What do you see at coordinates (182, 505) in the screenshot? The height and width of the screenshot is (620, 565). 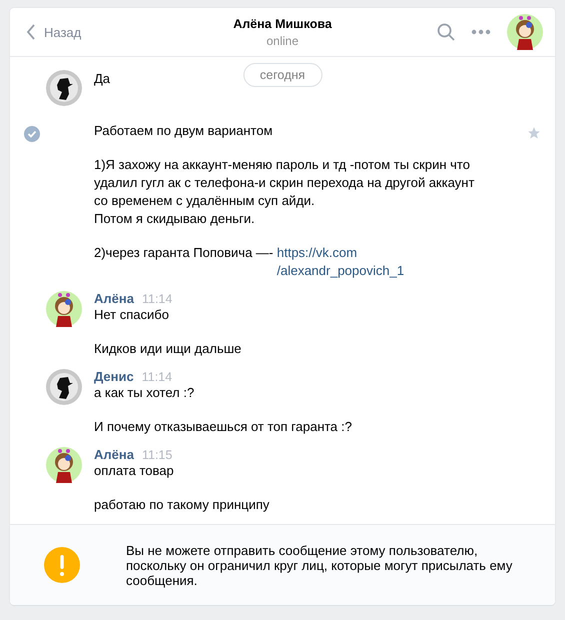 I see `message-text: работаю по такому принципу` at bounding box center [182, 505].